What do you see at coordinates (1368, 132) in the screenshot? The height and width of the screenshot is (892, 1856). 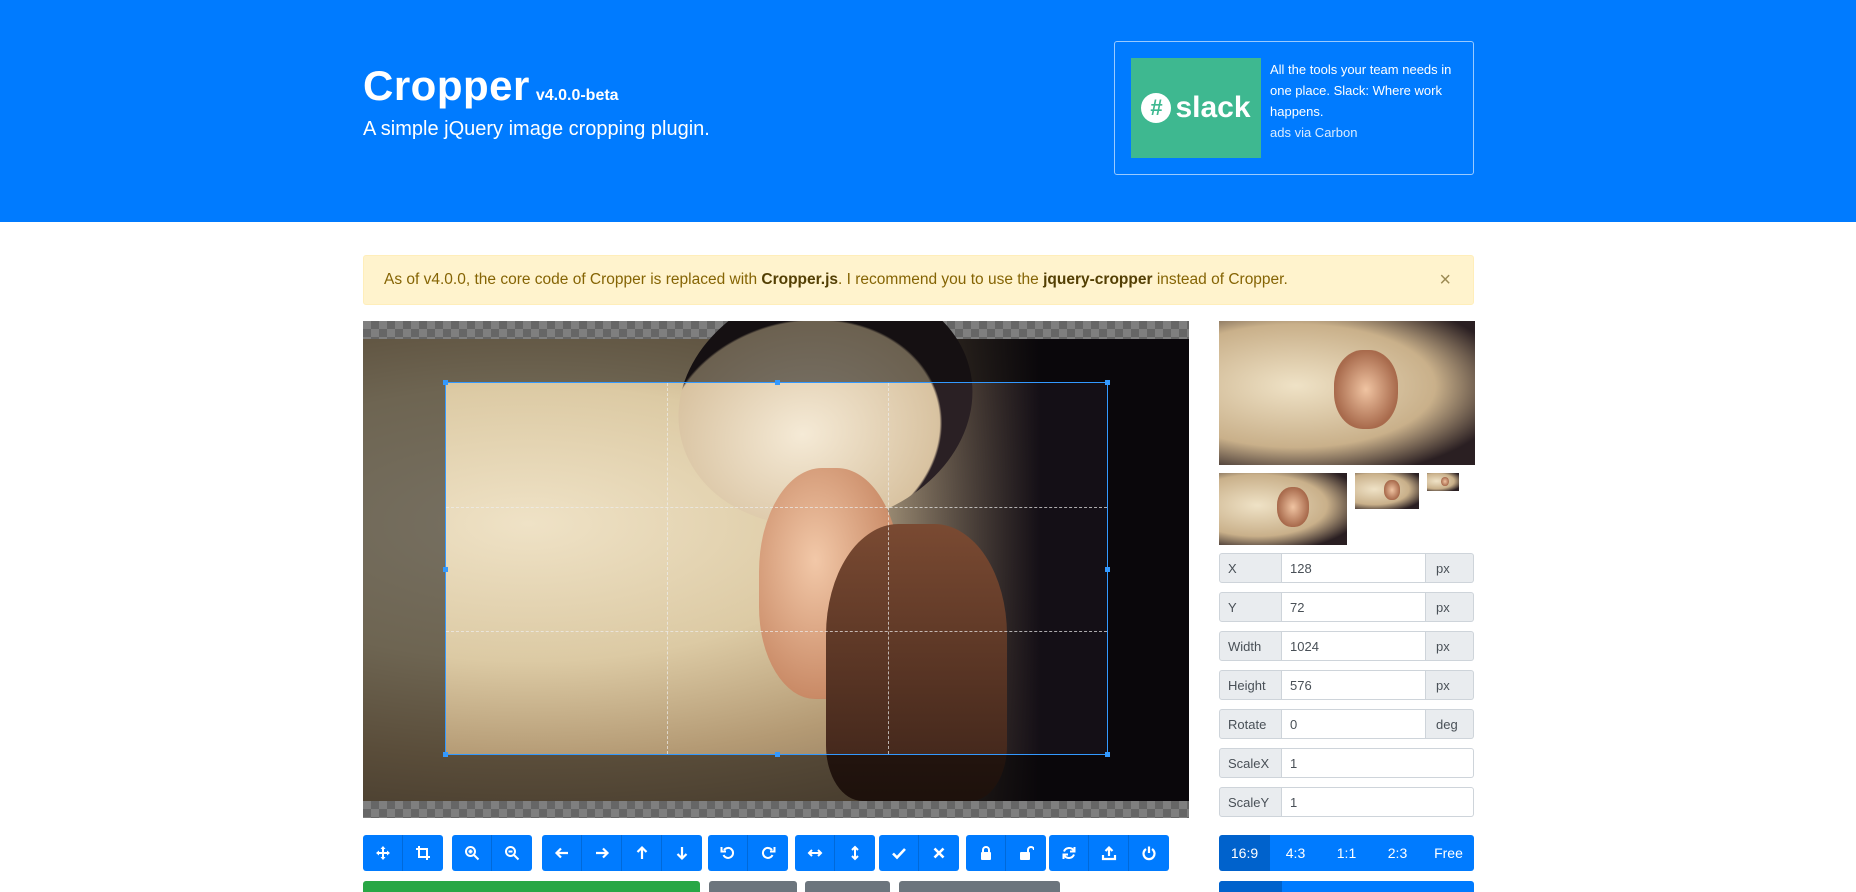 I see `ad-via-link: ads via Carbon` at bounding box center [1368, 132].